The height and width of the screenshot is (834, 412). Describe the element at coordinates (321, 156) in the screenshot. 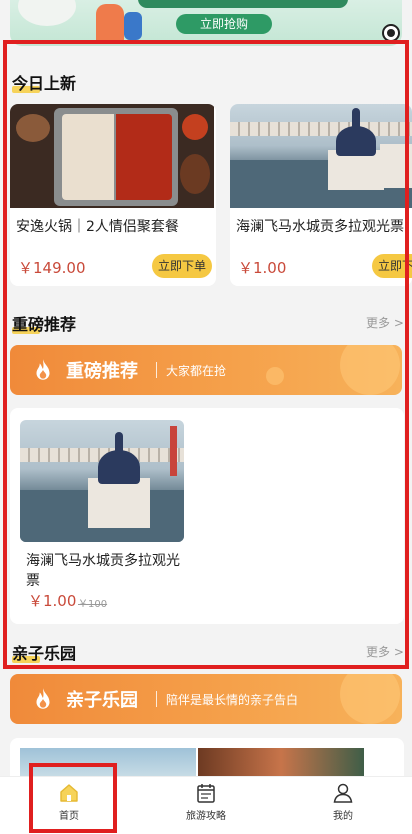

I see `product-image-castle` at that location.